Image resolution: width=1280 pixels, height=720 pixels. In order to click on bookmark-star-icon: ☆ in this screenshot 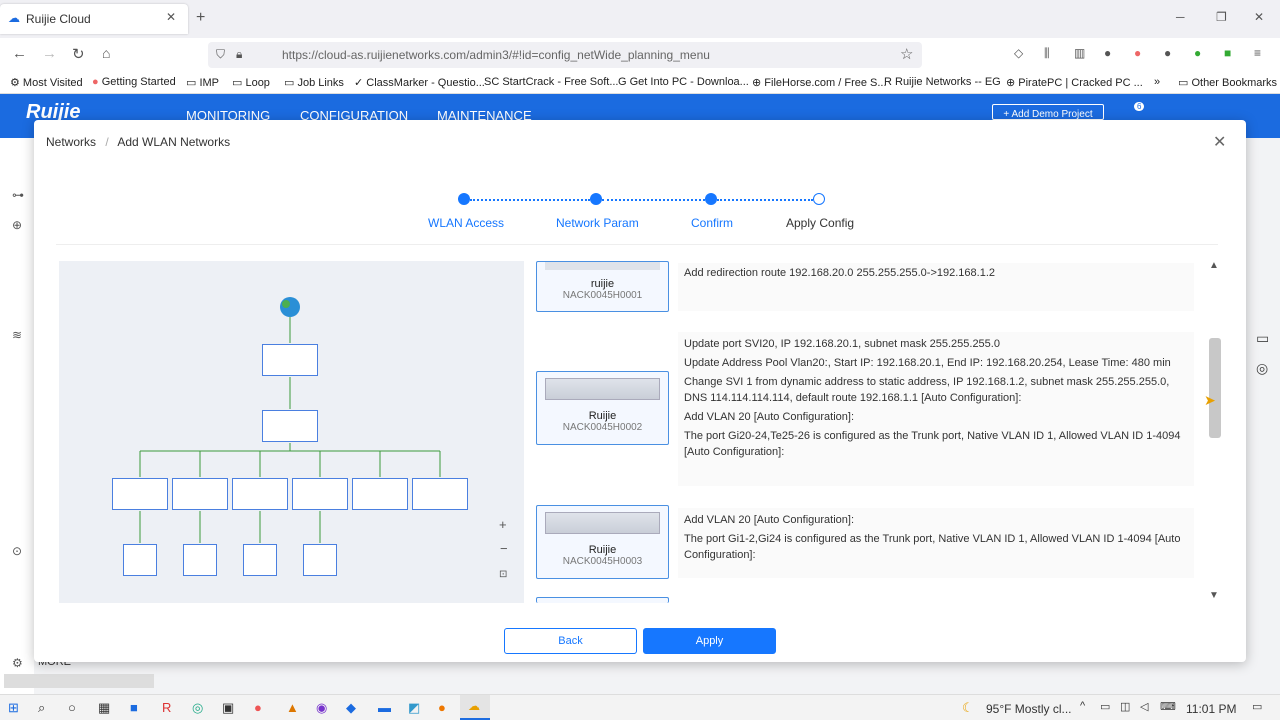, I will do `click(906, 54)`.